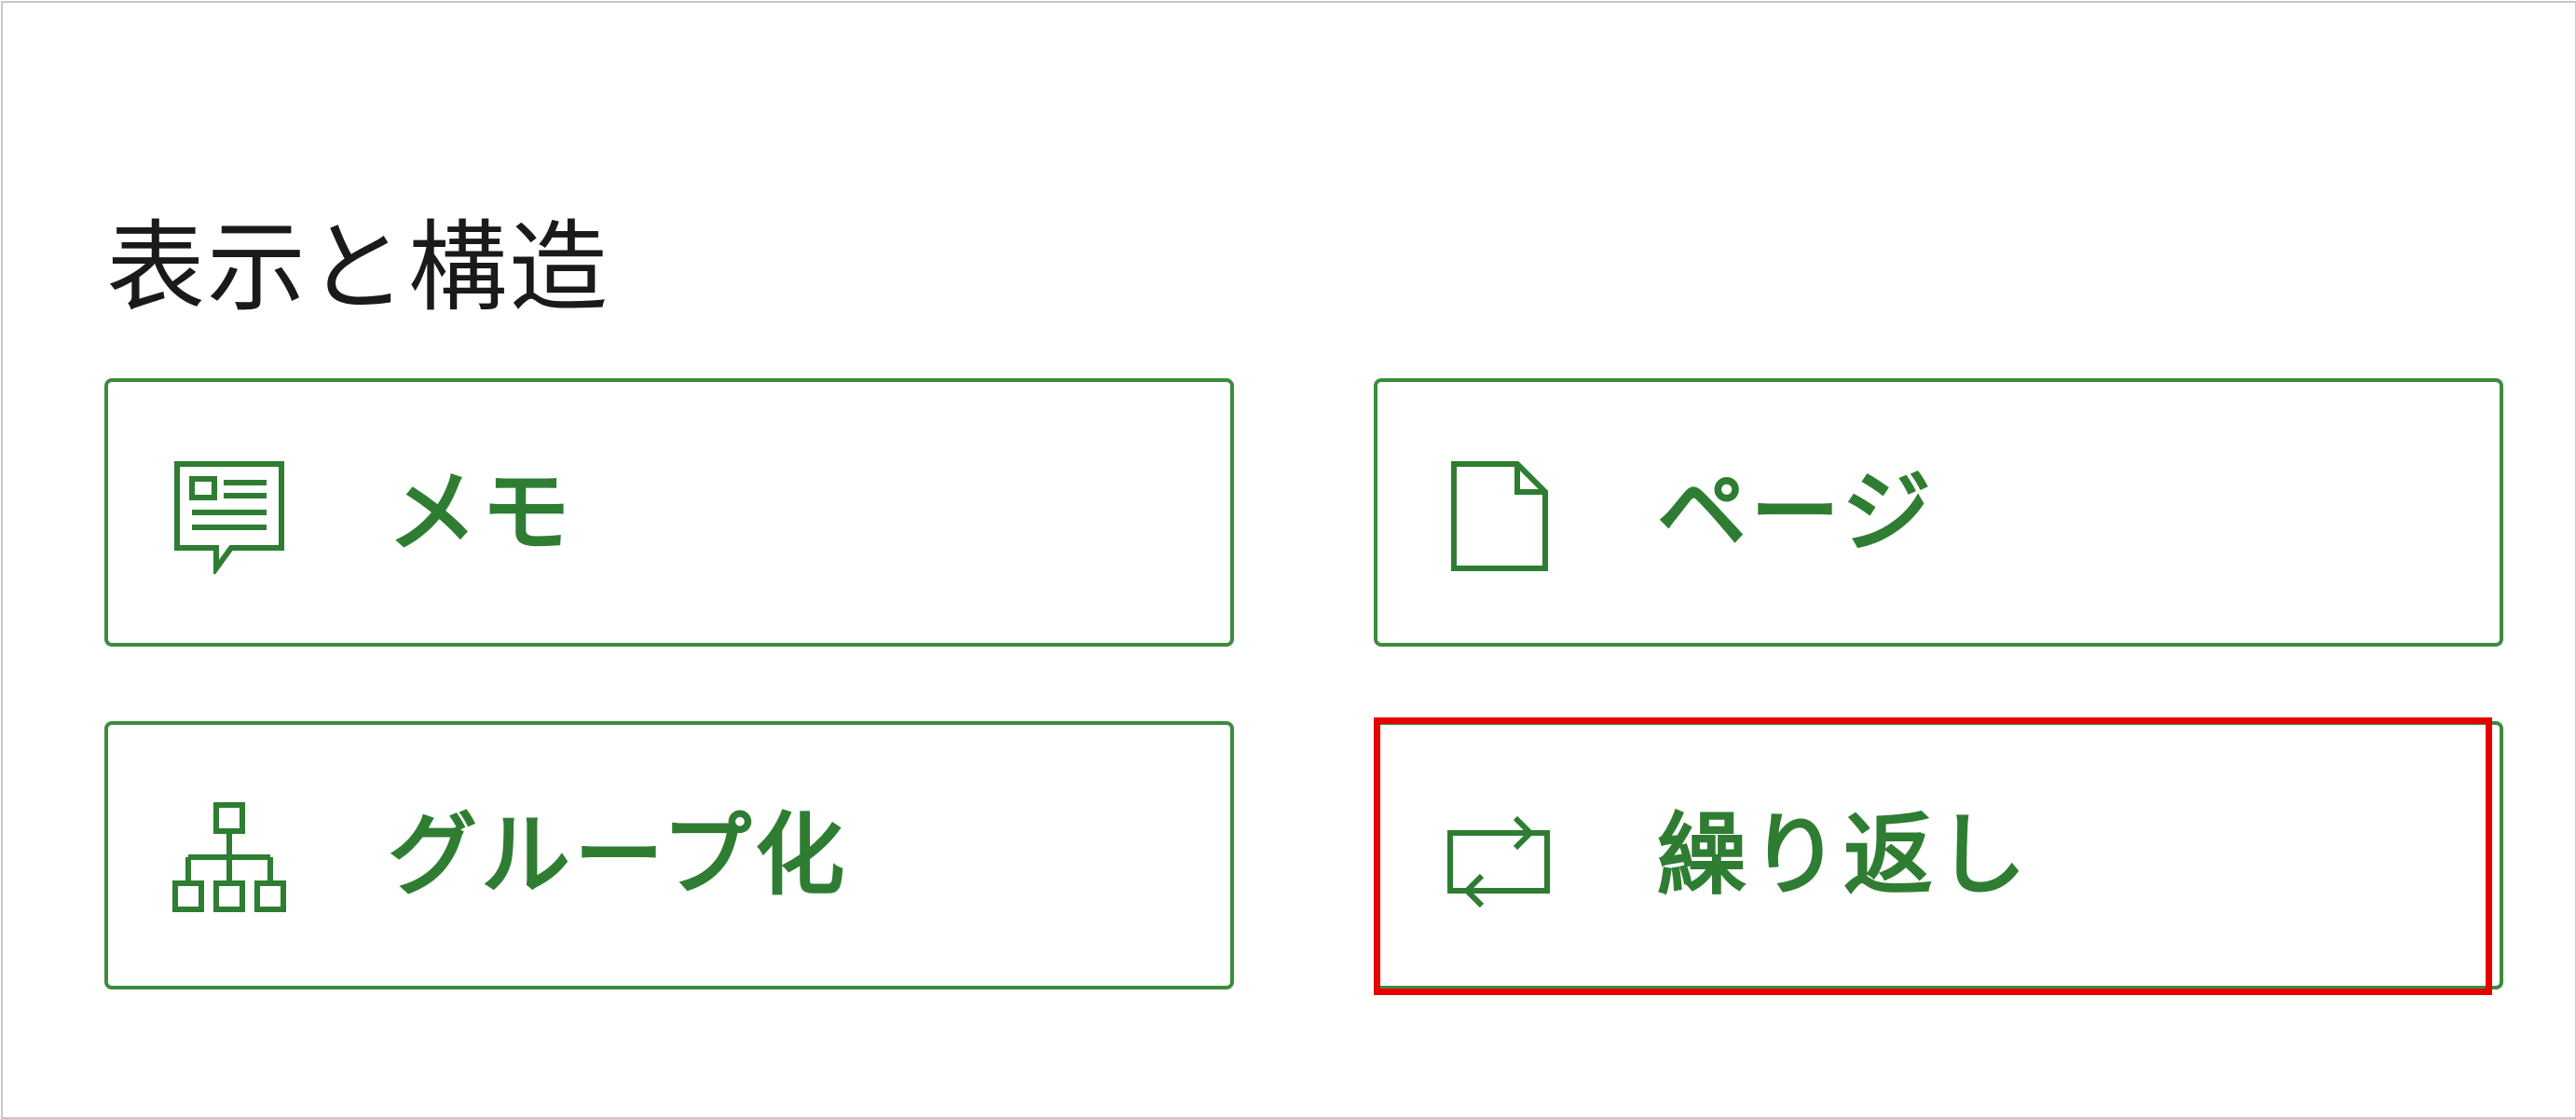 The width and height of the screenshot is (2576, 1119). I want to click on page-button: ページ, so click(1938, 512).